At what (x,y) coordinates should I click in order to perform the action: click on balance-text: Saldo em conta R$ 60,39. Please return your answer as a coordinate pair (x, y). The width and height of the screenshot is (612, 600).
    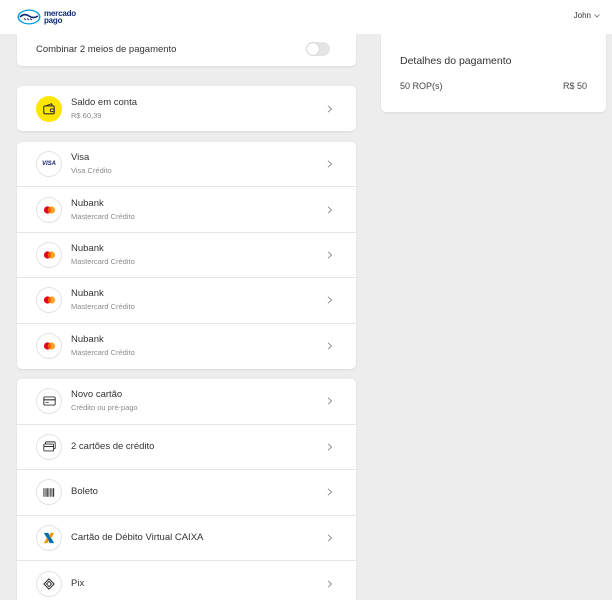
    Looking at the image, I should click on (104, 109).